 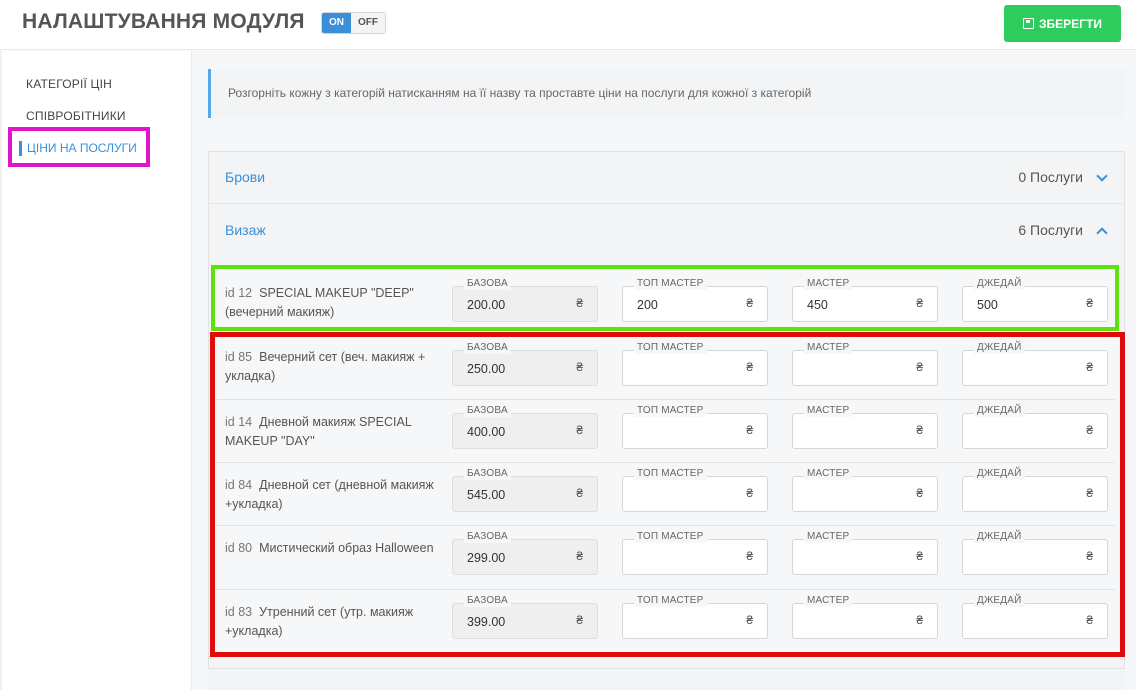 I want to click on price-master-input: МАСТЕР 450 ₴, so click(x=865, y=300).